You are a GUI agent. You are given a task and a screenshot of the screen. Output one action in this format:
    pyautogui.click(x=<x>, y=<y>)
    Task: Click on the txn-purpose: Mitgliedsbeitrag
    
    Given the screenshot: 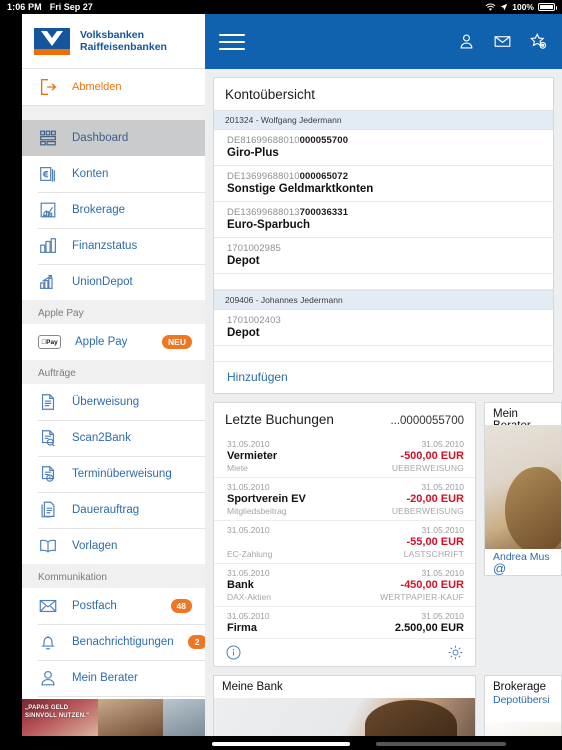 What is the action you would take?
    pyautogui.click(x=257, y=511)
    